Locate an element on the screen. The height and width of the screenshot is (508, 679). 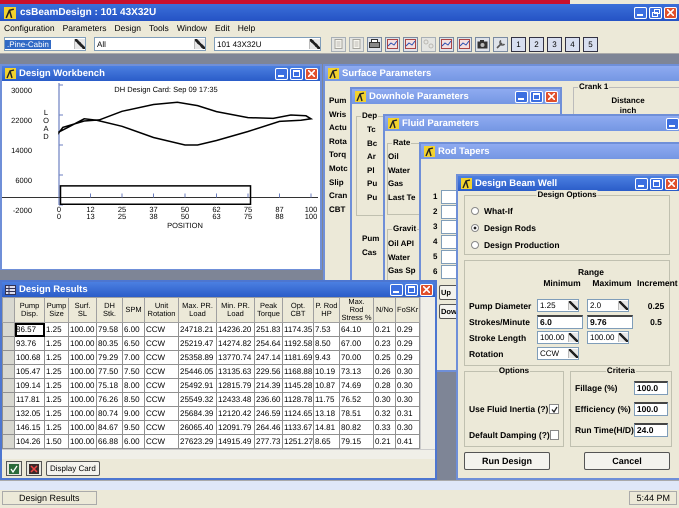
table-cell: 10.19 is located at coordinates (327, 371).